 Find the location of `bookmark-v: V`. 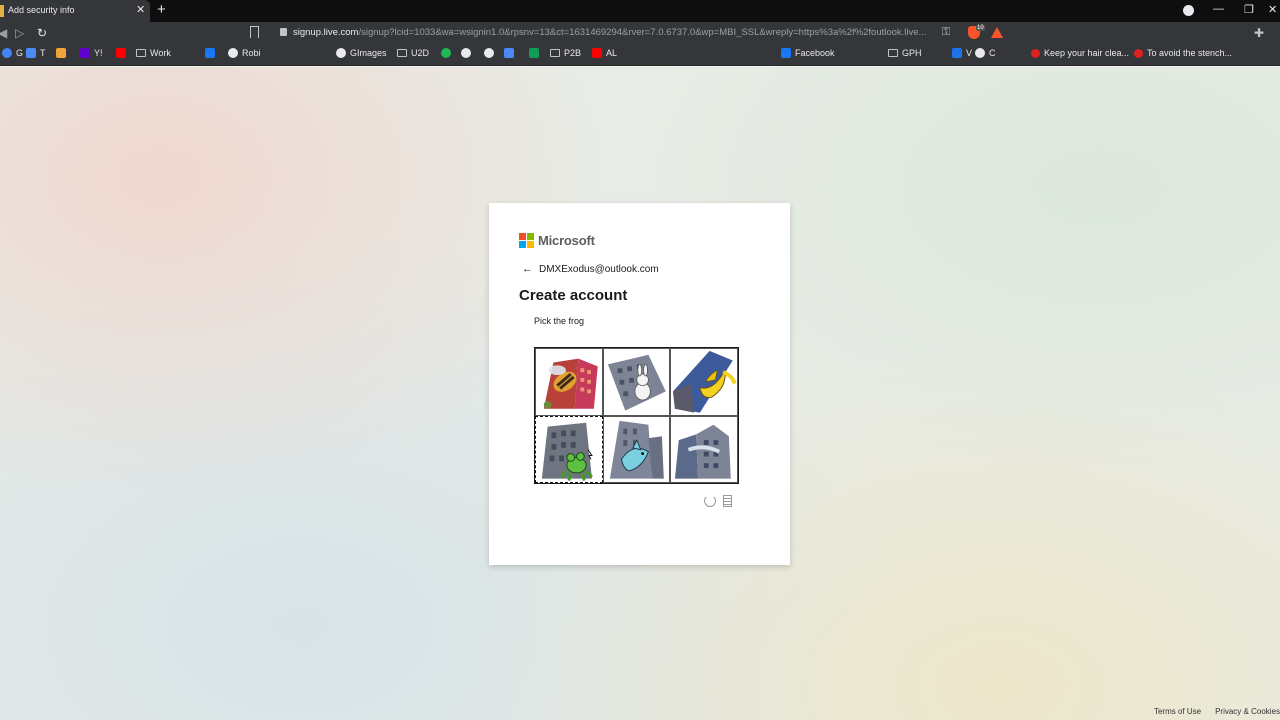

bookmark-v: V is located at coordinates (962, 53).